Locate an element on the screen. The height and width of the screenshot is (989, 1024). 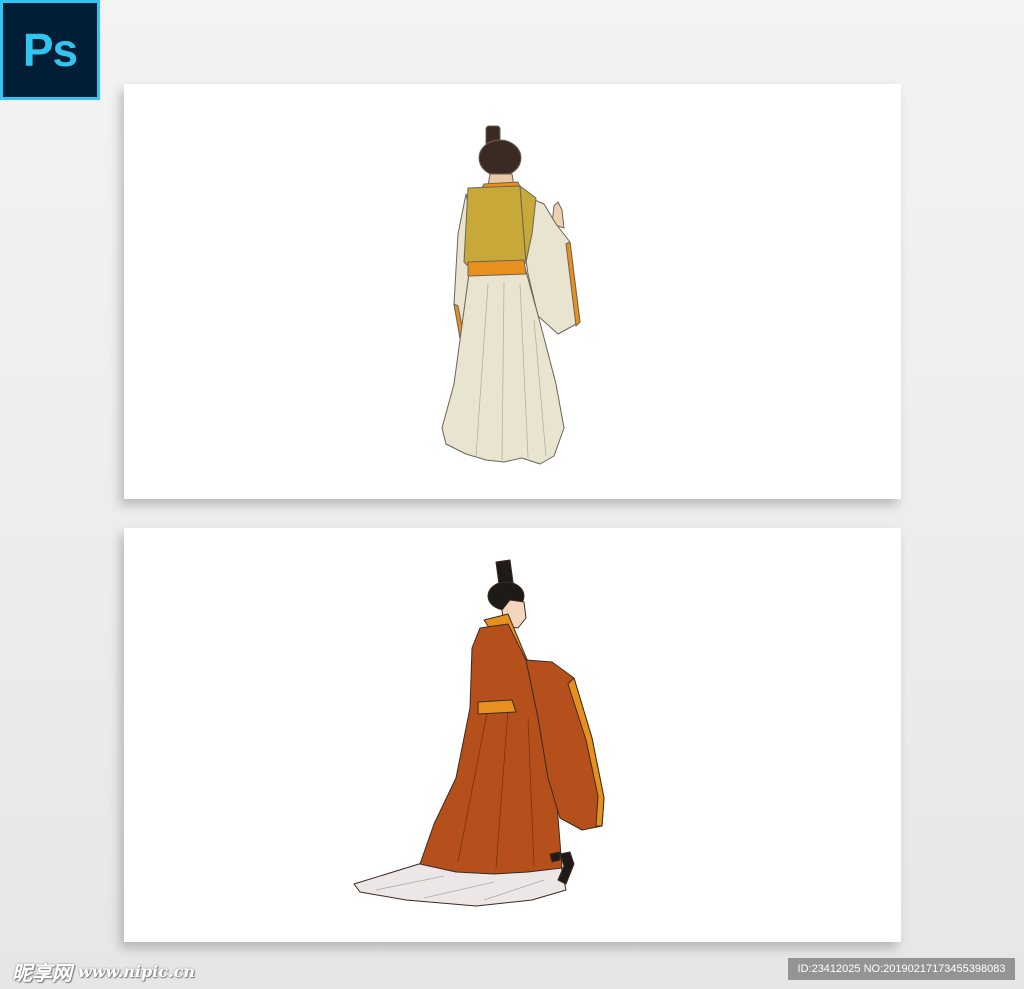
photoshop-logo-icon: Ps is located at coordinates (50, 50).